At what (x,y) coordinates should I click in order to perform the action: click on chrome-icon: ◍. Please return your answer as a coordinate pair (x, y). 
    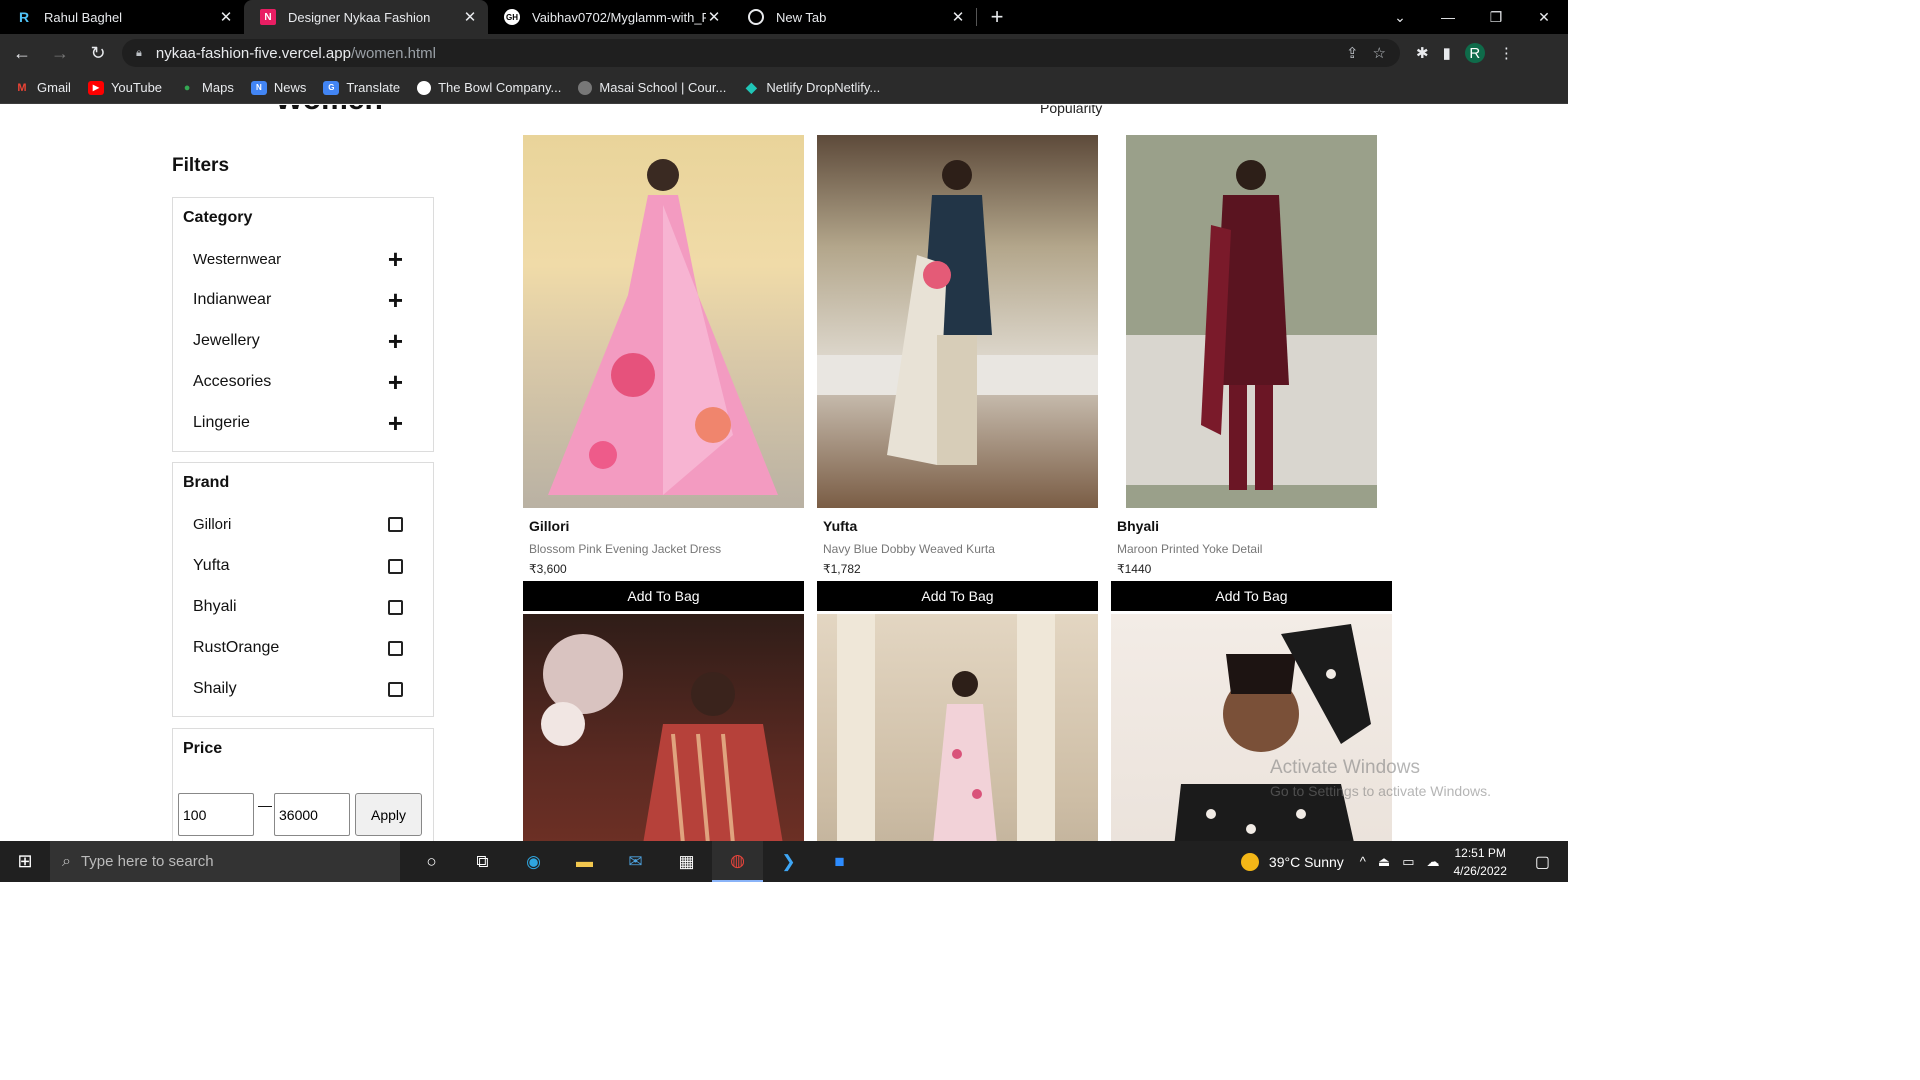
    Looking at the image, I should click on (737, 861).